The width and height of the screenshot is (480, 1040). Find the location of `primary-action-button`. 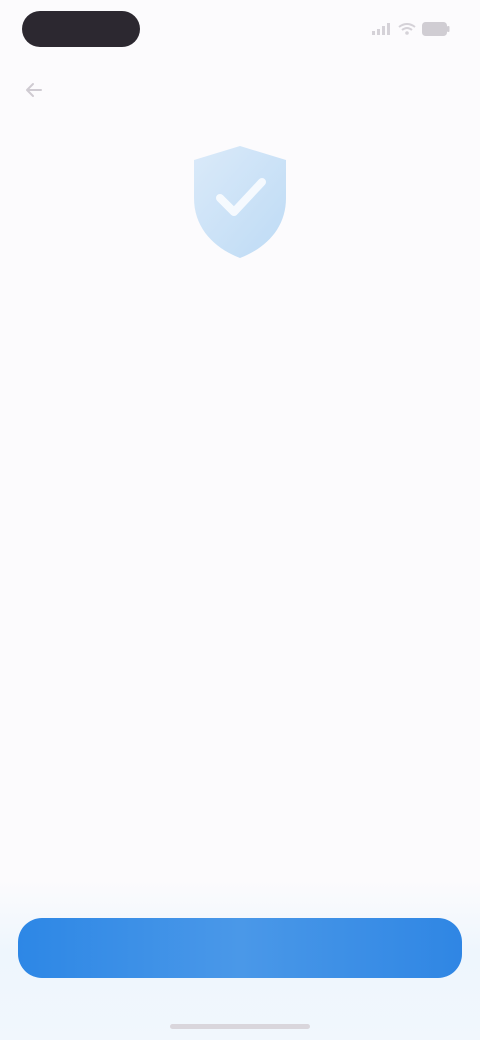

primary-action-button is located at coordinates (240, 948).